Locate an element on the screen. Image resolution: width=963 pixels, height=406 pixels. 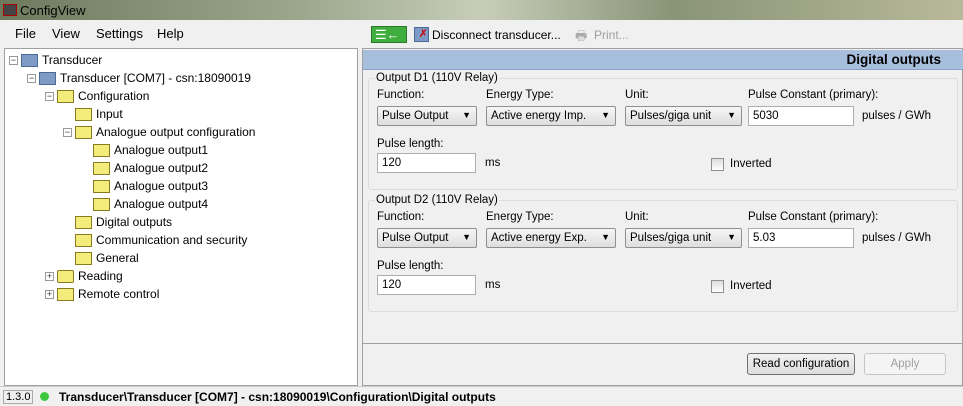
connection-toggle-button: ☰← is located at coordinates (389, 34).